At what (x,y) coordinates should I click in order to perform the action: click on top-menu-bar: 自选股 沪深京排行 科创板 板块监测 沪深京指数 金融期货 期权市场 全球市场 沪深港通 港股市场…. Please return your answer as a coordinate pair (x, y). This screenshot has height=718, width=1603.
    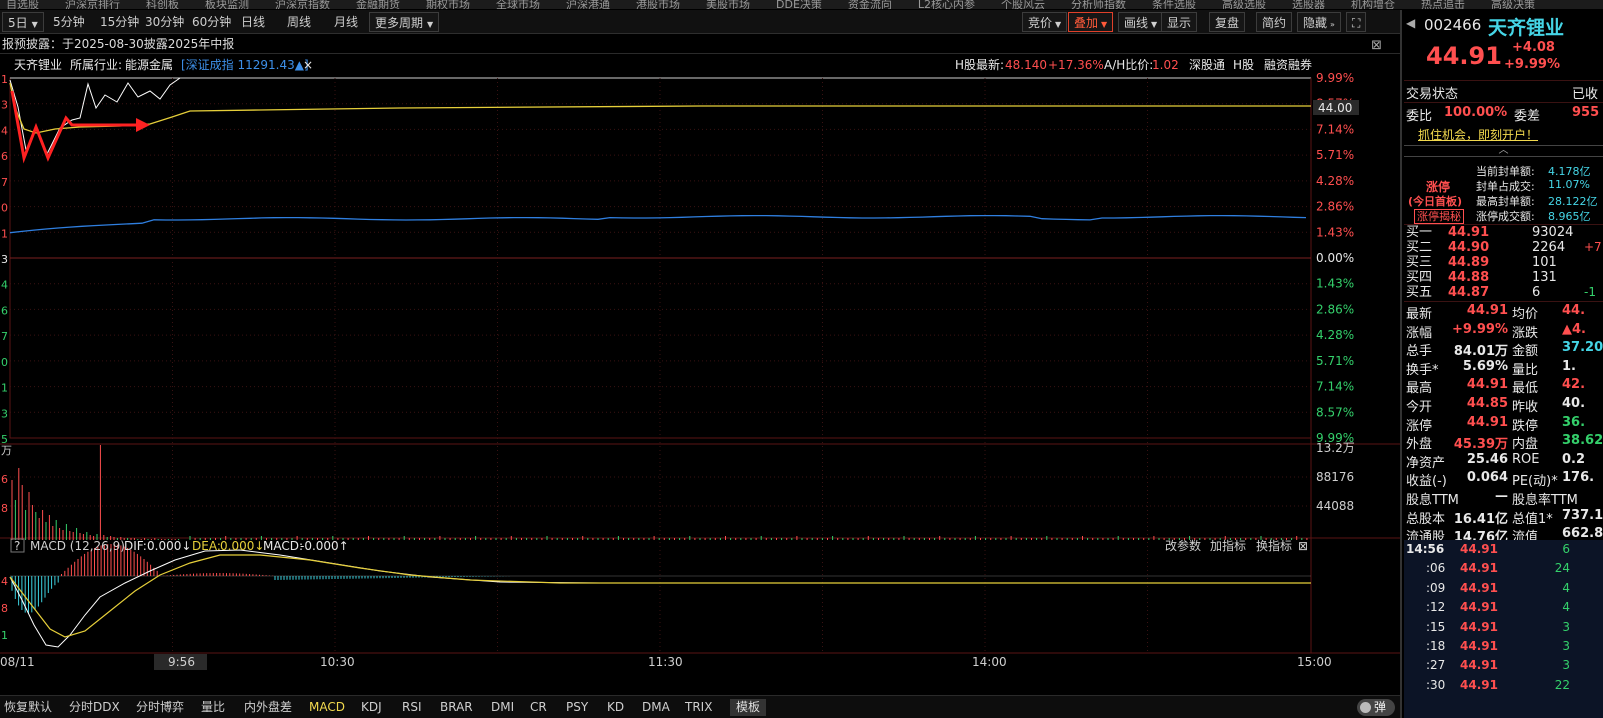
    Looking at the image, I should click on (801, 4).